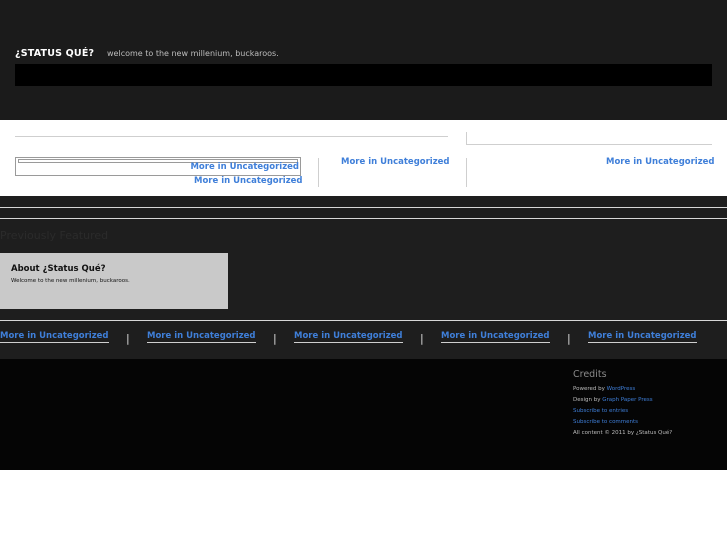 This screenshot has height=545, width=727. I want to click on design-by-label: Design by, so click(587, 400).